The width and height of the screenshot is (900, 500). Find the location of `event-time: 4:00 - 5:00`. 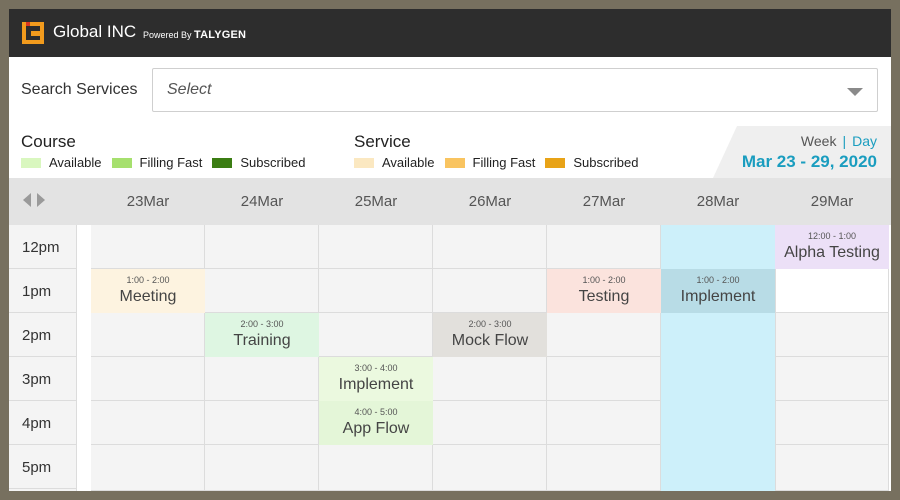

event-time: 4:00 - 5:00 is located at coordinates (376, 412).